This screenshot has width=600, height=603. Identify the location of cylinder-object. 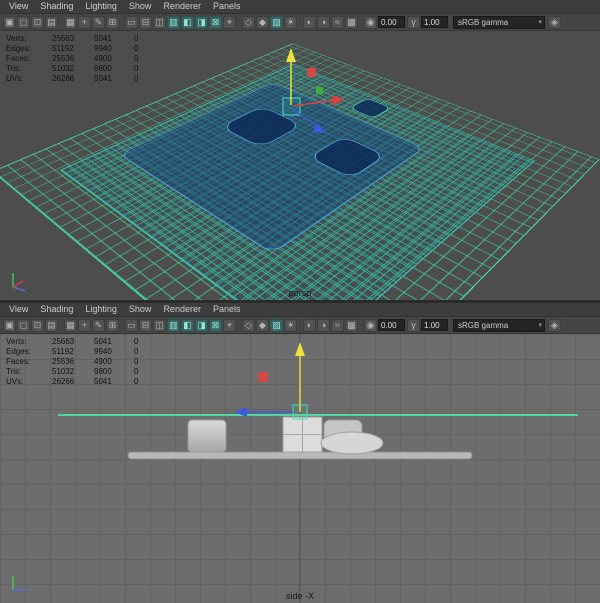
(207, 436).